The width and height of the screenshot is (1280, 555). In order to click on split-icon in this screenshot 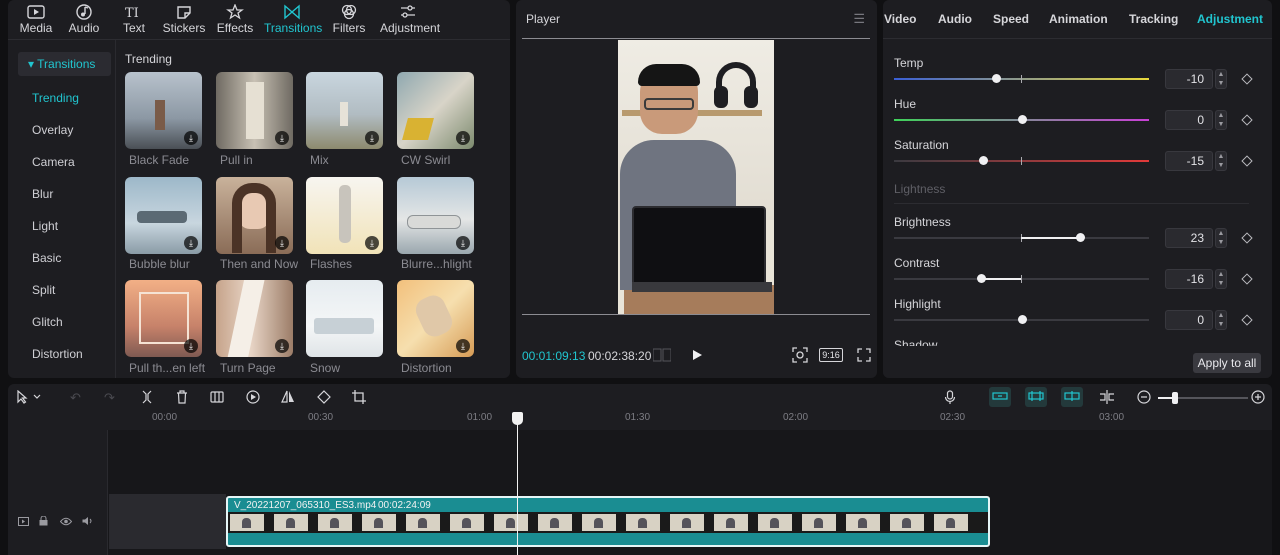, I will do `click(147, 398)`.